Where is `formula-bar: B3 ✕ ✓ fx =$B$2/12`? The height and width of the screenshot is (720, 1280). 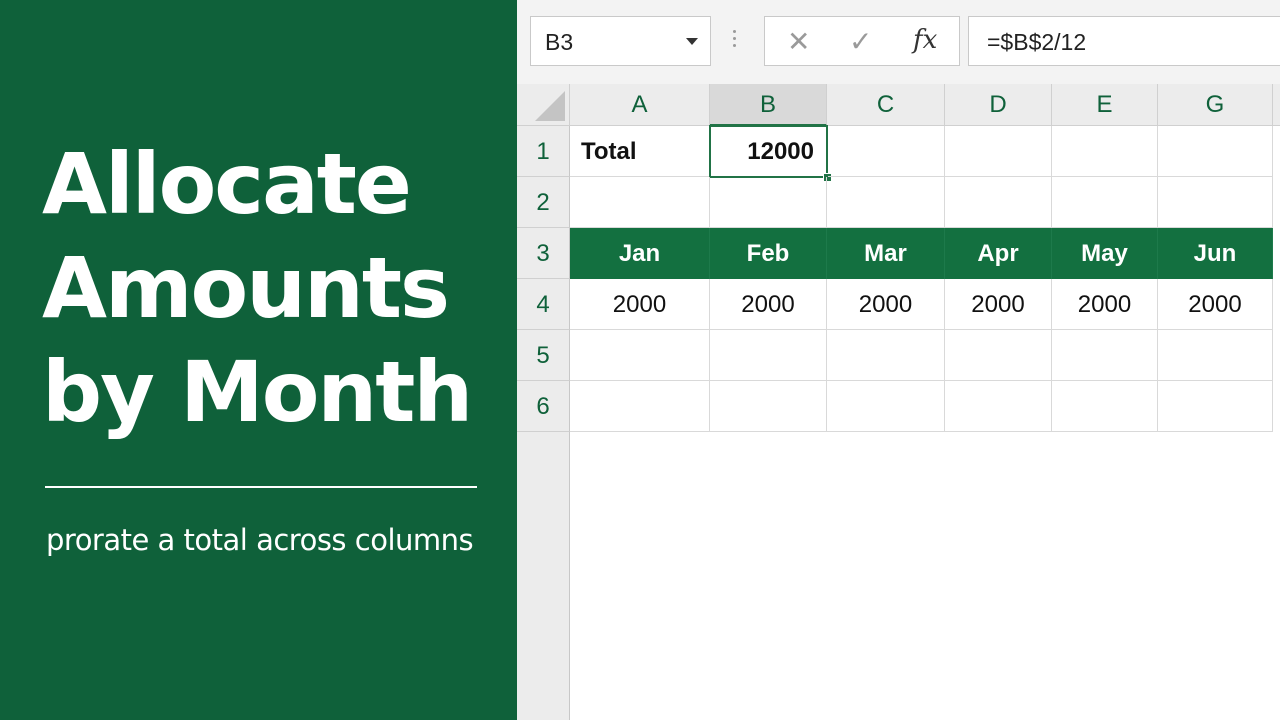
formula-bar: B3 ✕ ✓ fx =$B$2/12 is located at coordinates (898, 42).